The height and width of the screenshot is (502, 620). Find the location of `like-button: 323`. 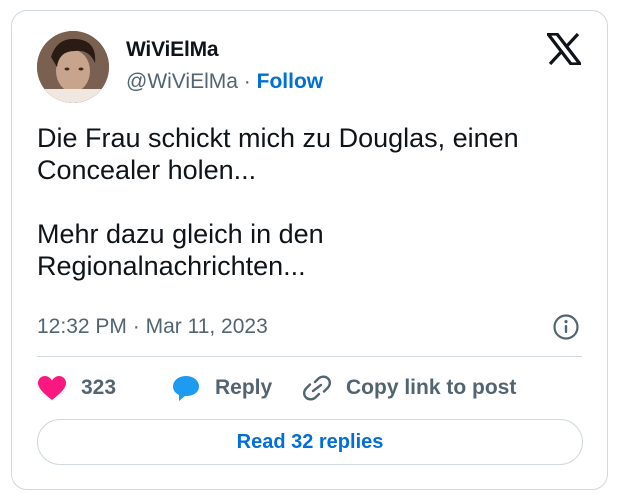

like-button: 323 is located at coordinates (76, 388).